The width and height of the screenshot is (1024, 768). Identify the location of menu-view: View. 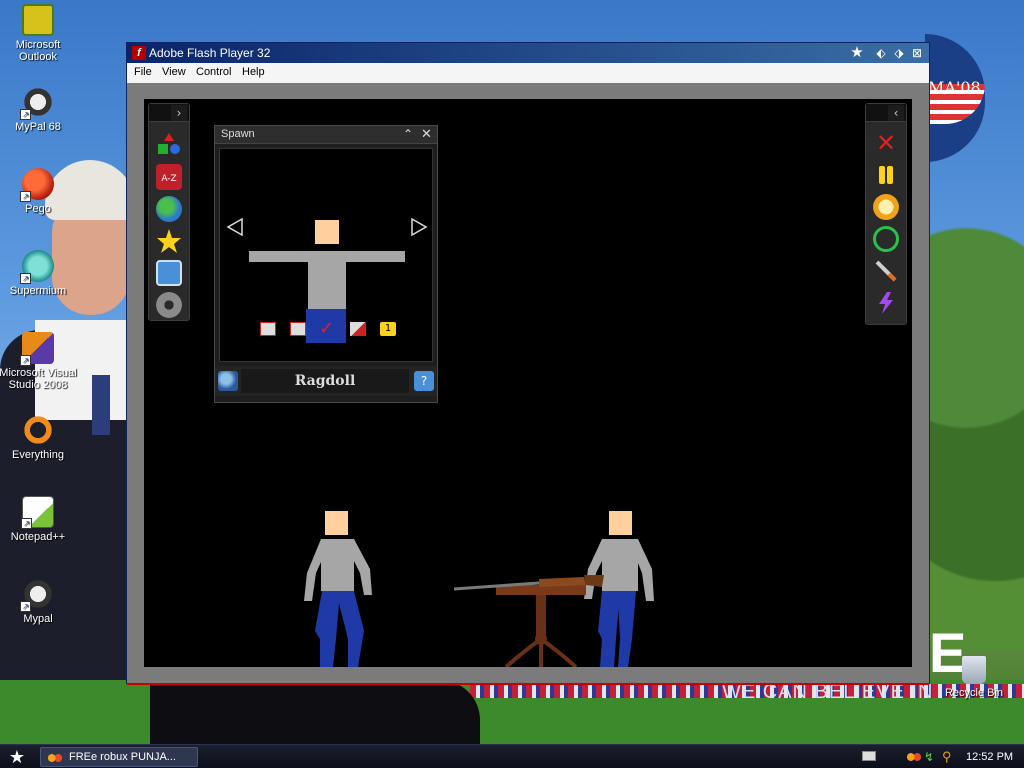
(174, 72).